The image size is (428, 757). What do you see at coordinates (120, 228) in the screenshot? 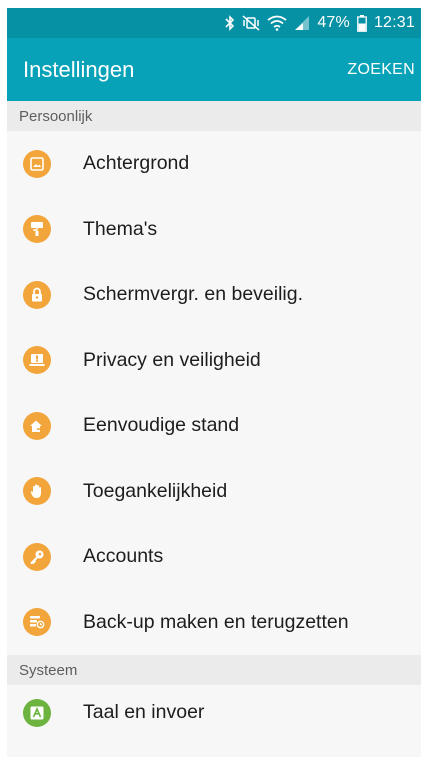
I see `settings-item-label: Thema's` at bounding box center [120, 228].